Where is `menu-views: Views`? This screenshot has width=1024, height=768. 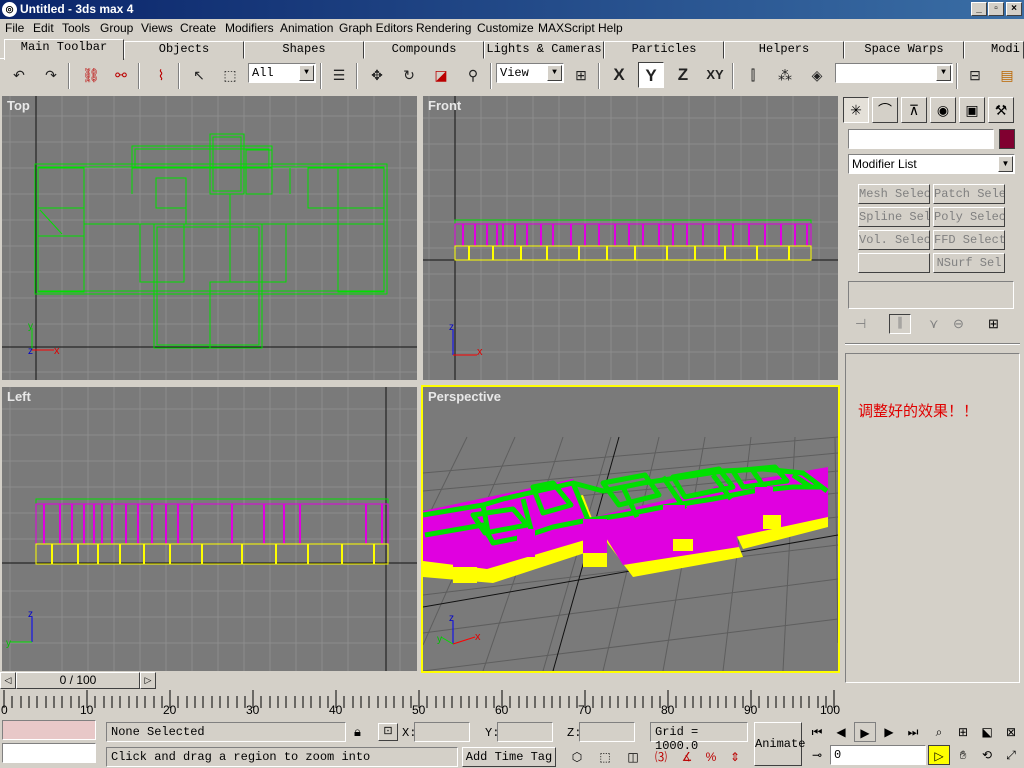 menu-views: Views is located at coordinates (157, 28).